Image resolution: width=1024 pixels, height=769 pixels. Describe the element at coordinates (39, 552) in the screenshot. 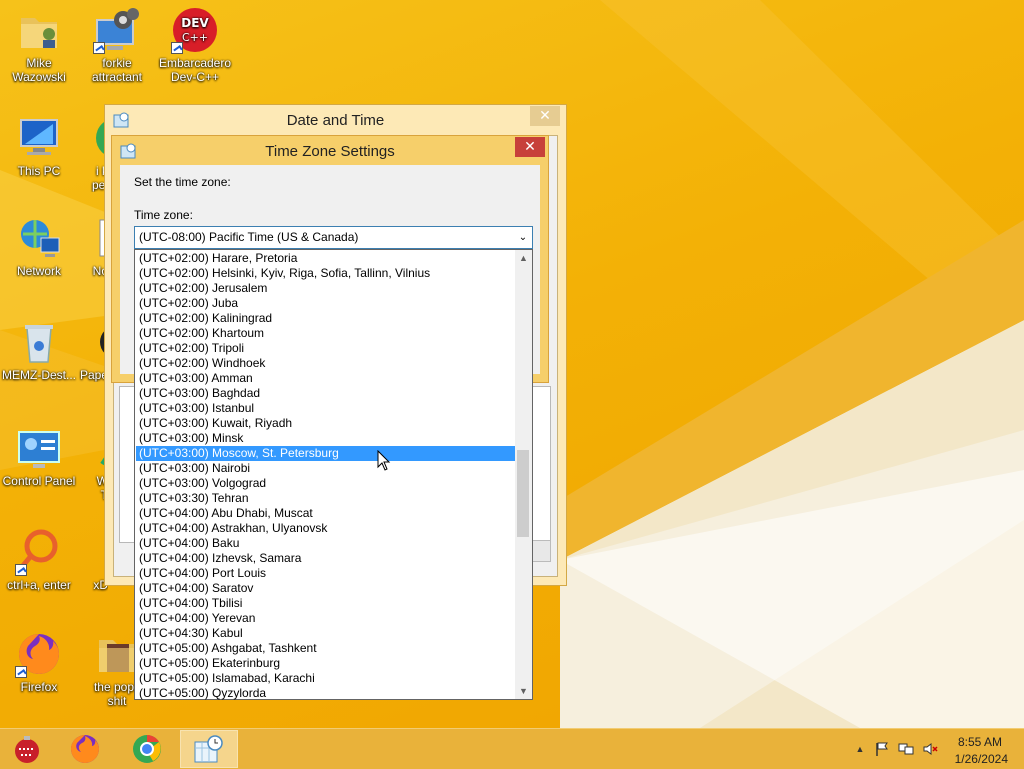

I see `magnifier-icon` at that location.